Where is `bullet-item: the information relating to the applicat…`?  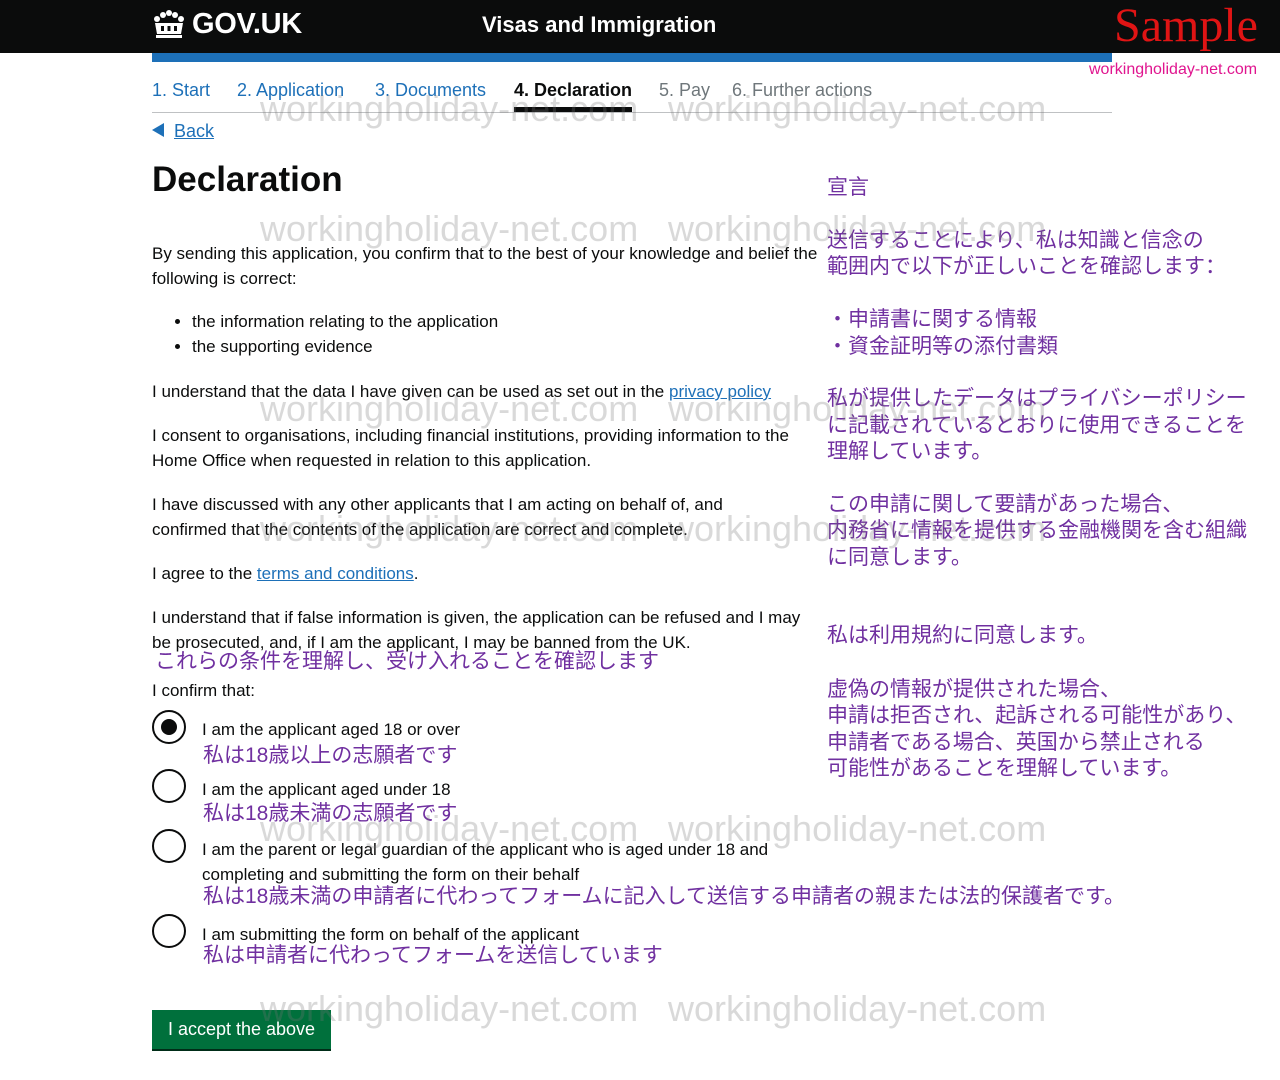 bullet-item: the information relating to the applicat… is located at coordinates (345, 321).